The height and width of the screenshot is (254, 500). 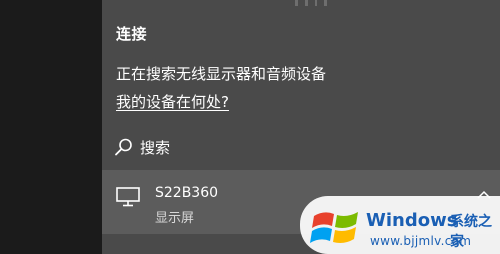 I want to click on monitor-icon, so click(x=128, y=197).